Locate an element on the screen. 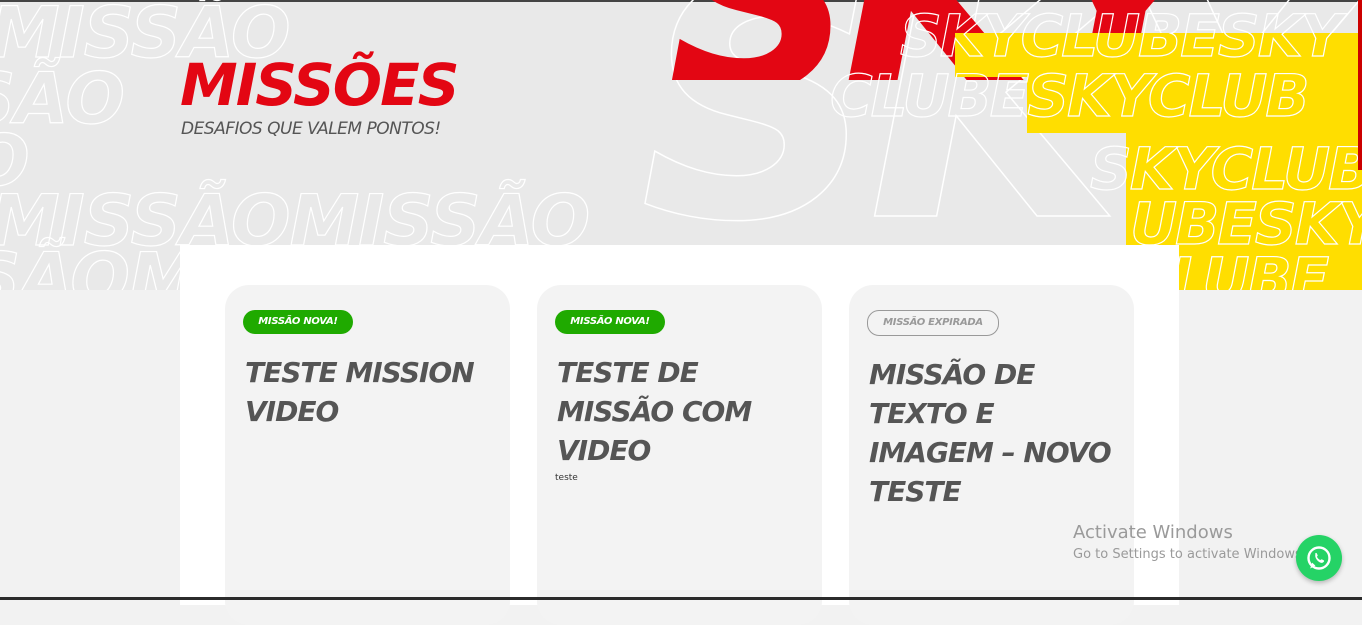 This screenshot has width=1362, height=625. watermark-line2: Go to Settings to activate Windows. is located at coordinates (1189, 554).